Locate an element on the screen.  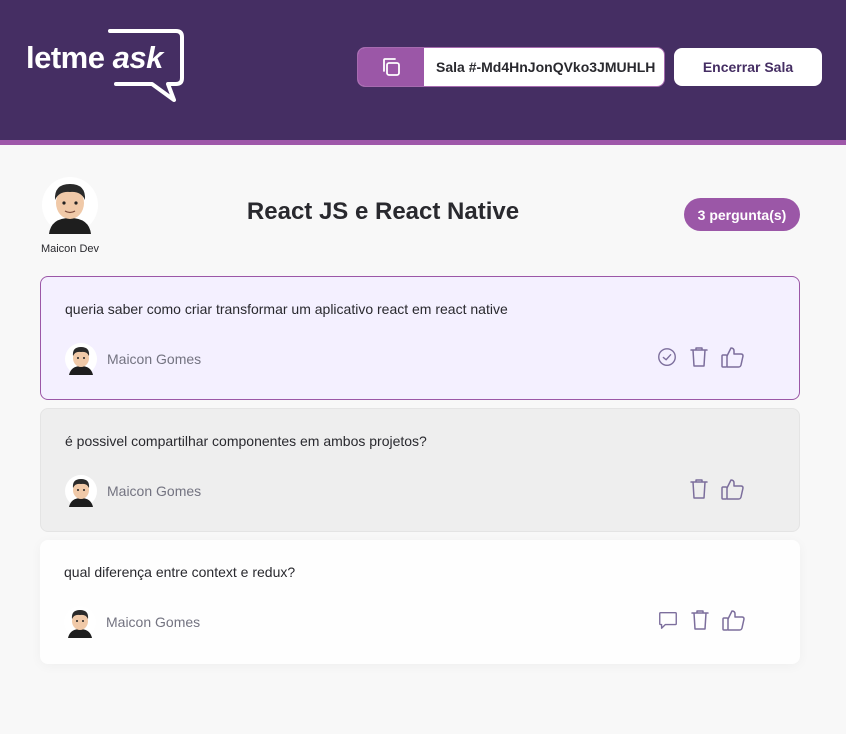
answer-question-button is located at coordinates (668, 620).